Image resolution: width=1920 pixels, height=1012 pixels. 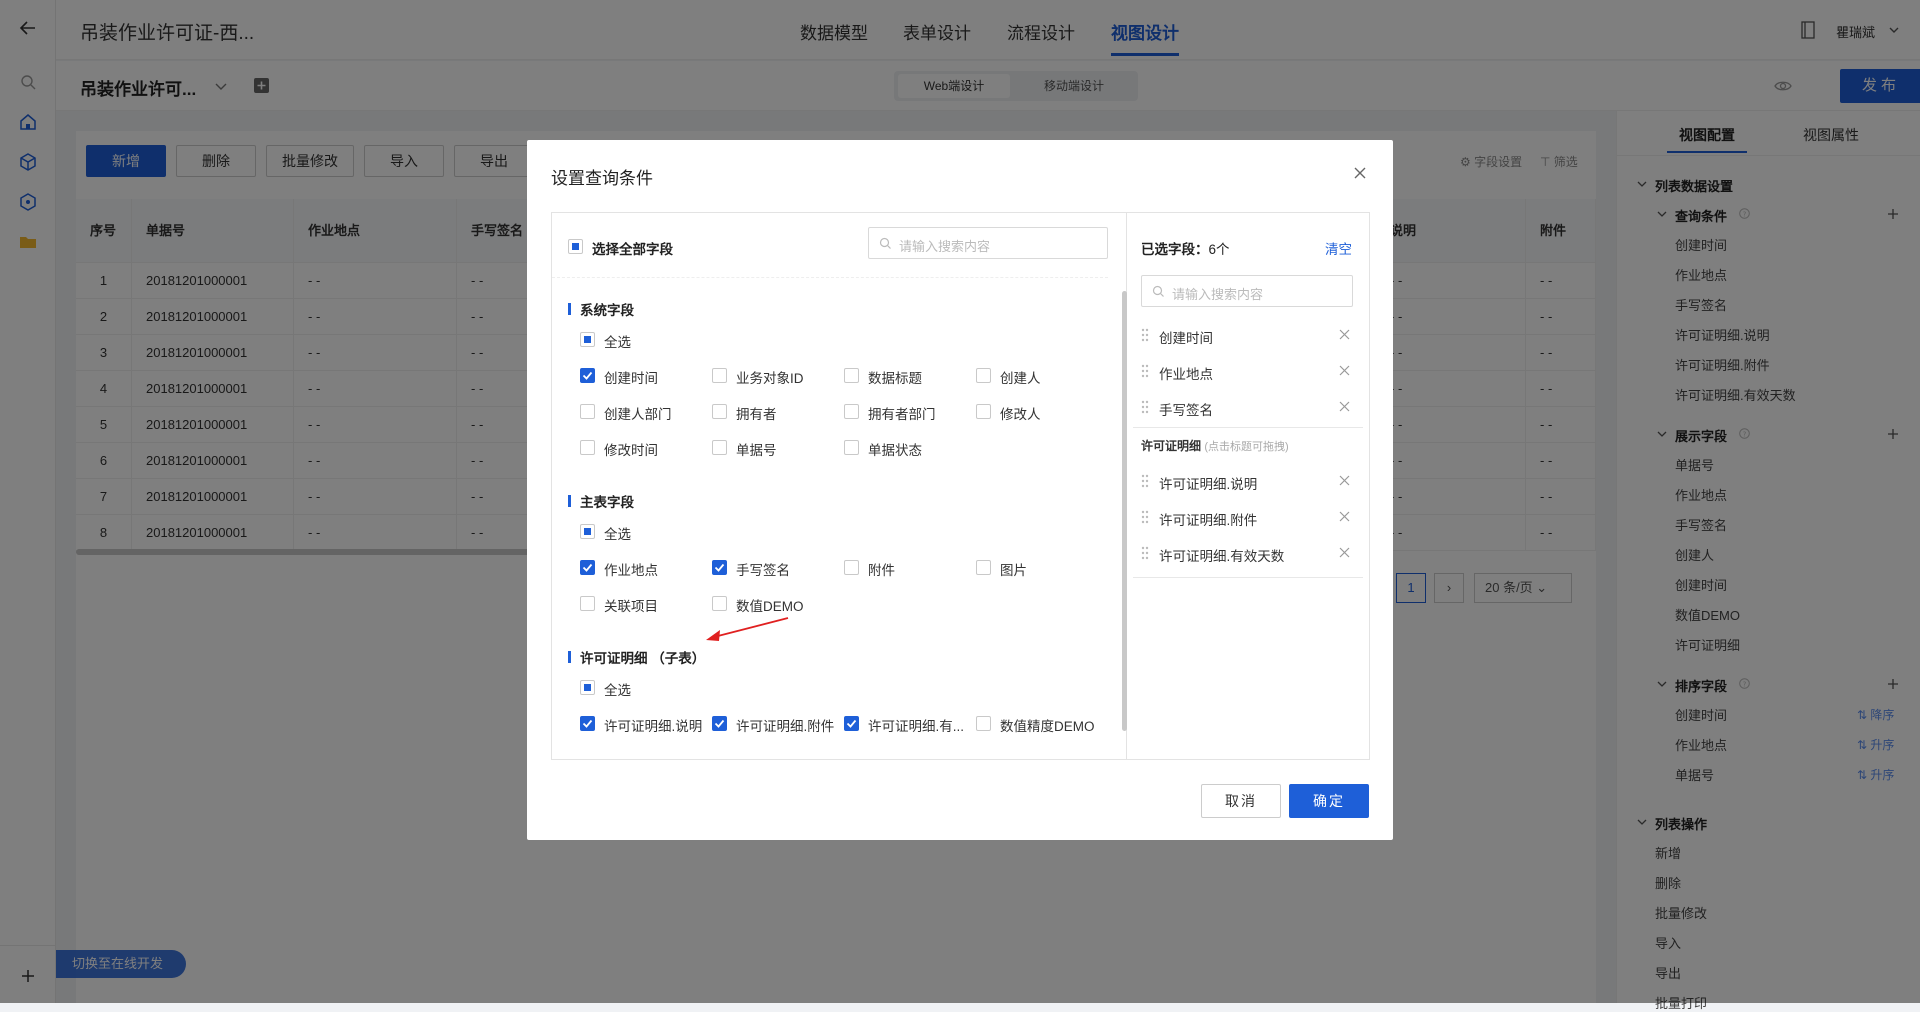 I want to click on group-title: 系统字段, so click(x=607, y=310).